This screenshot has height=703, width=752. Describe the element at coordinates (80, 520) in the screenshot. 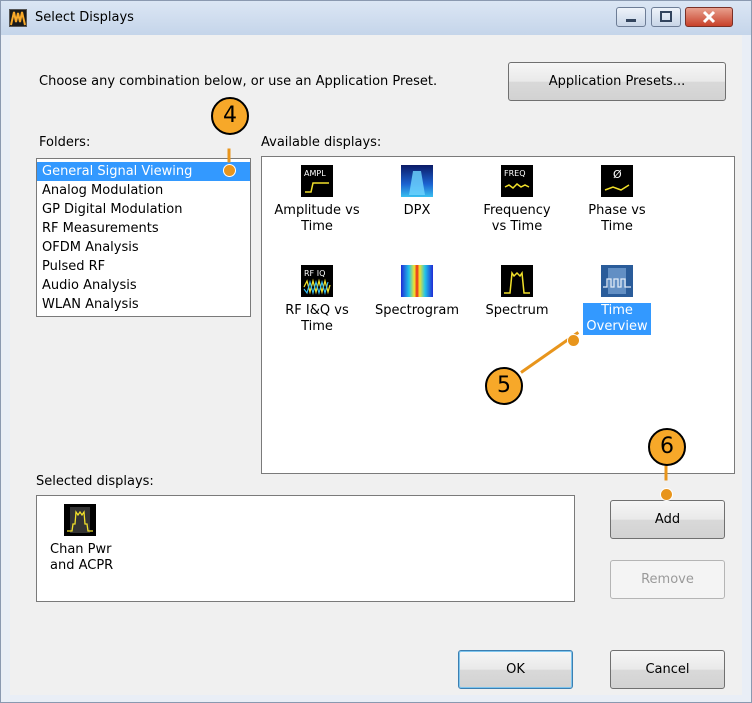

I see `chan-pwr-icon` at that location.